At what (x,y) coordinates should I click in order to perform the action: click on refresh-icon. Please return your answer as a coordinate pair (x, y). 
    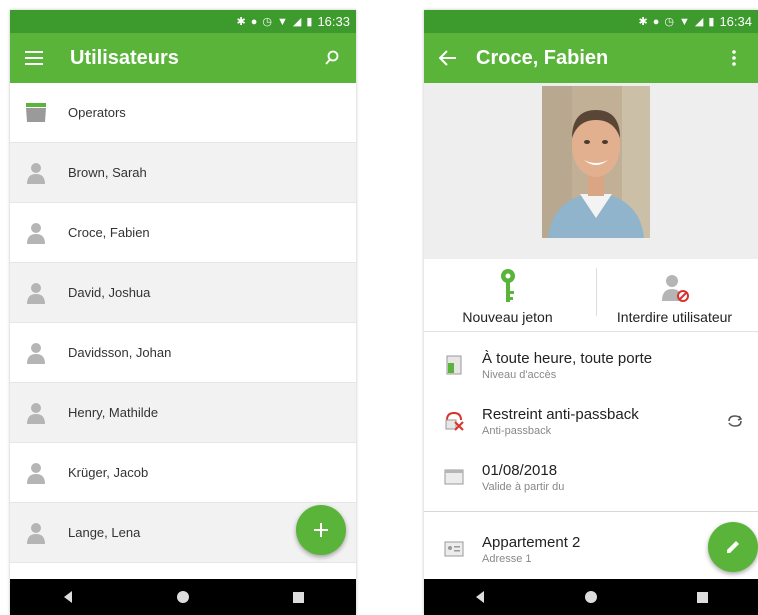
    Looking at the image, I should click on (735, 421).